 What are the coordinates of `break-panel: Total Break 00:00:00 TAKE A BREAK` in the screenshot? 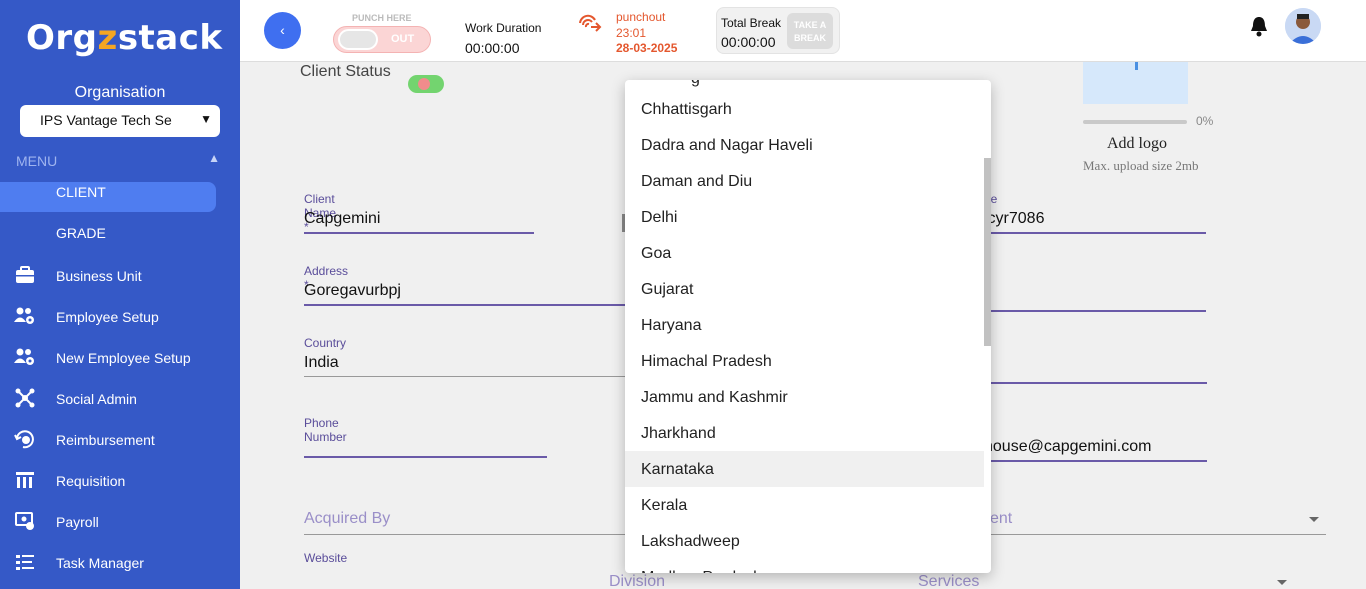 It's located at (778, 30).